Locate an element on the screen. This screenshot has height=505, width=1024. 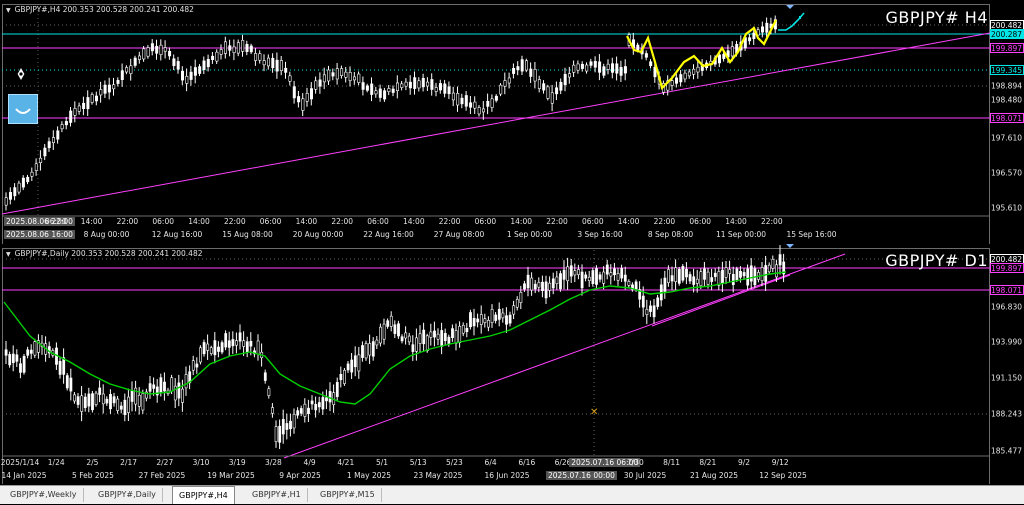
time-axis-label: 19 Mar 2025 is located at coordinates (231, 475).